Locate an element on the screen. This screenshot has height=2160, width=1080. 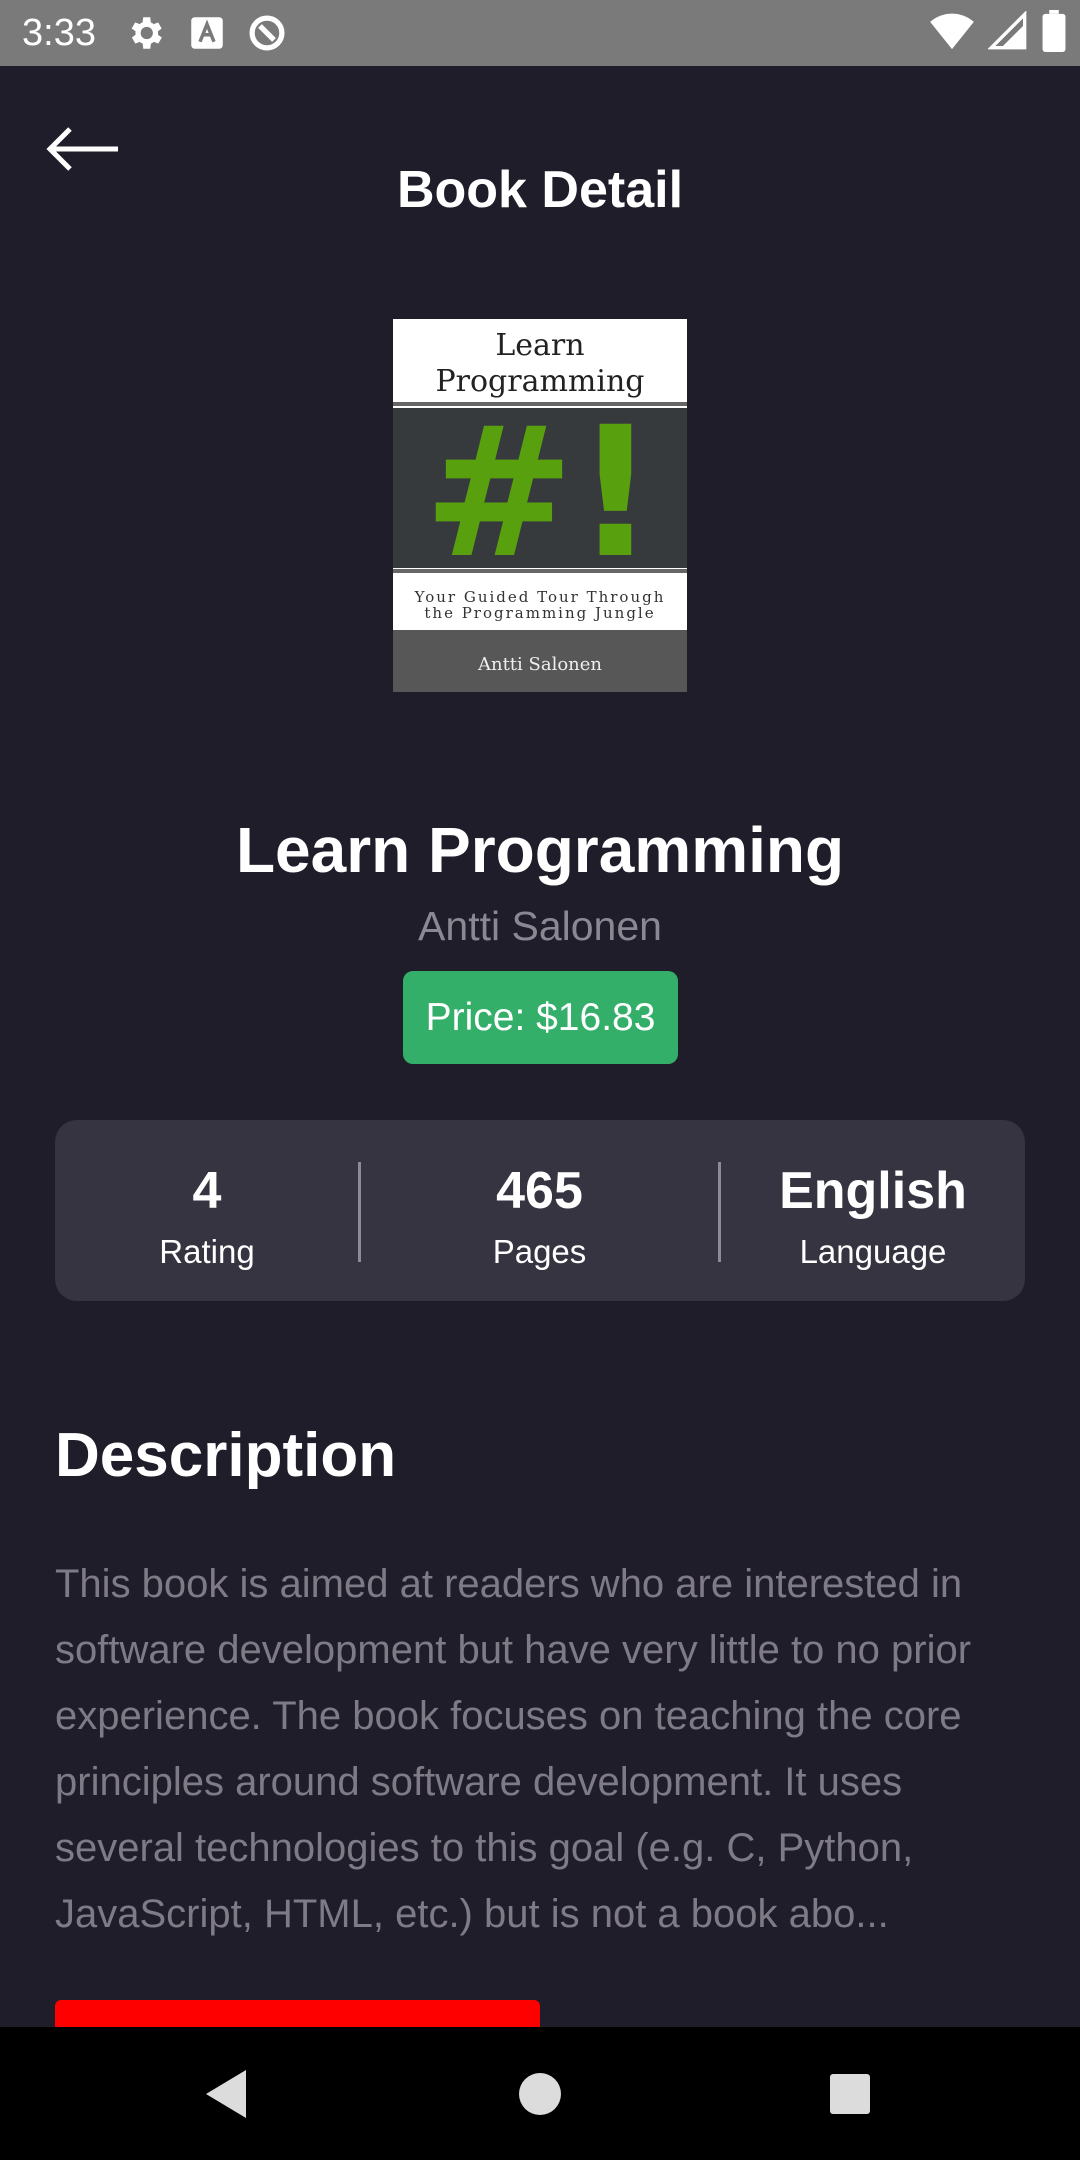
cover-author: Antti Salonen is located at coordinates (539, 664).